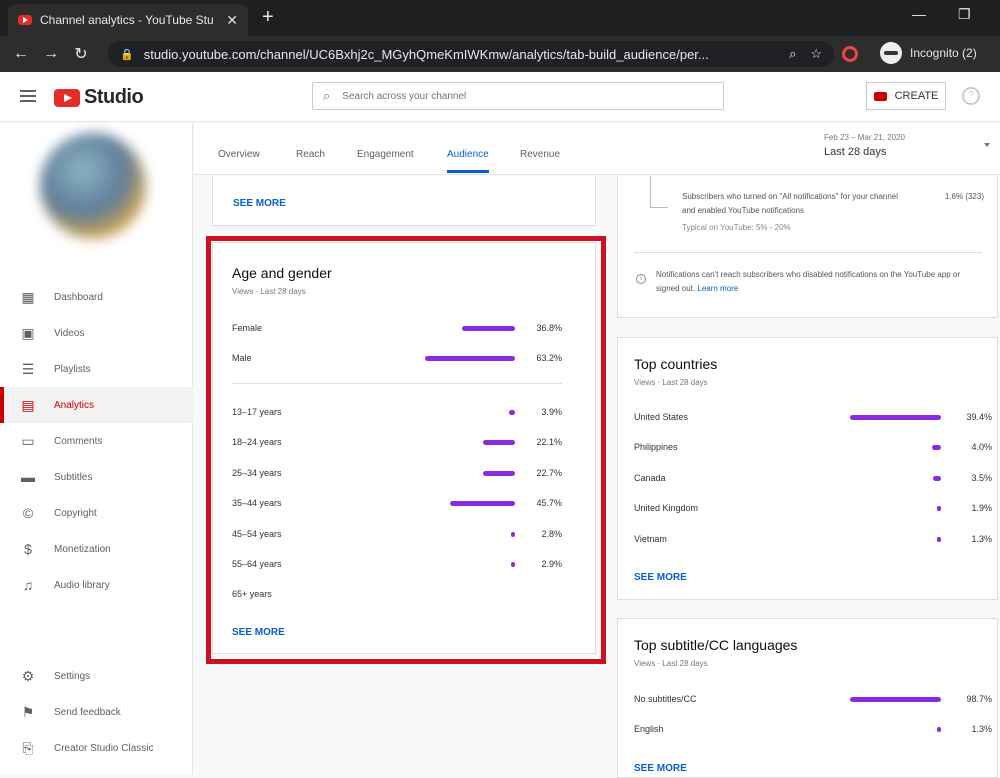  What do you see at coordinates (716, 645) in the screenshot?
I see `card-title: Top subtitle/CC languages` at bounding box center [716, 645].